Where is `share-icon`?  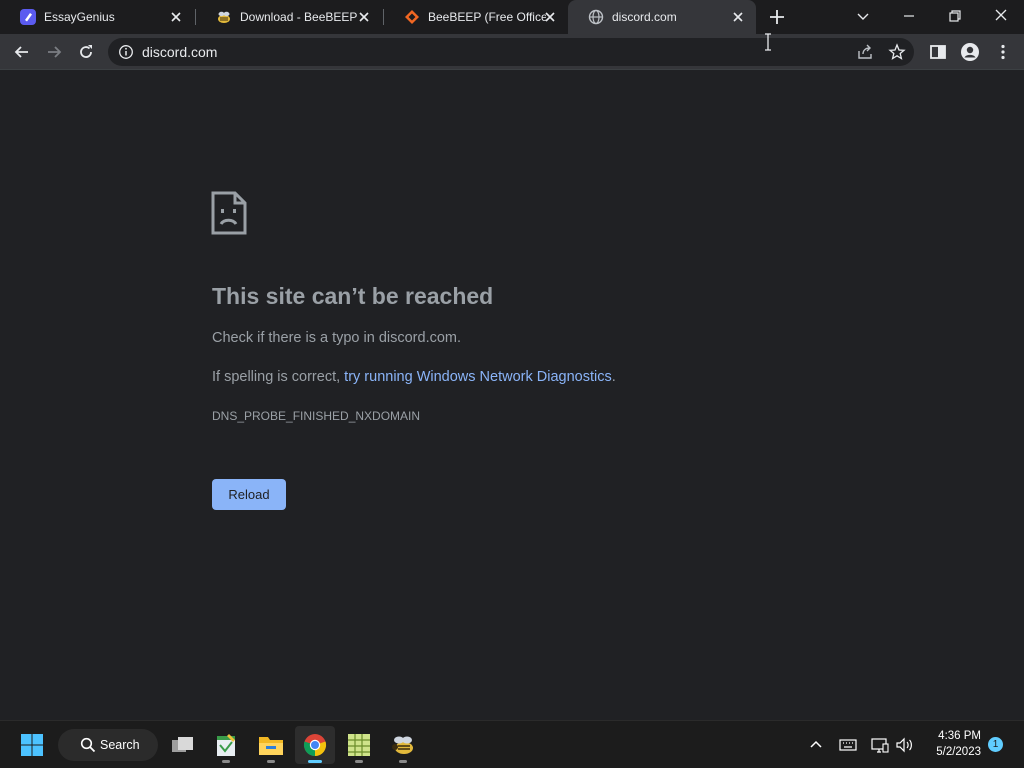 share-icon is located at coordinates (865, 52).